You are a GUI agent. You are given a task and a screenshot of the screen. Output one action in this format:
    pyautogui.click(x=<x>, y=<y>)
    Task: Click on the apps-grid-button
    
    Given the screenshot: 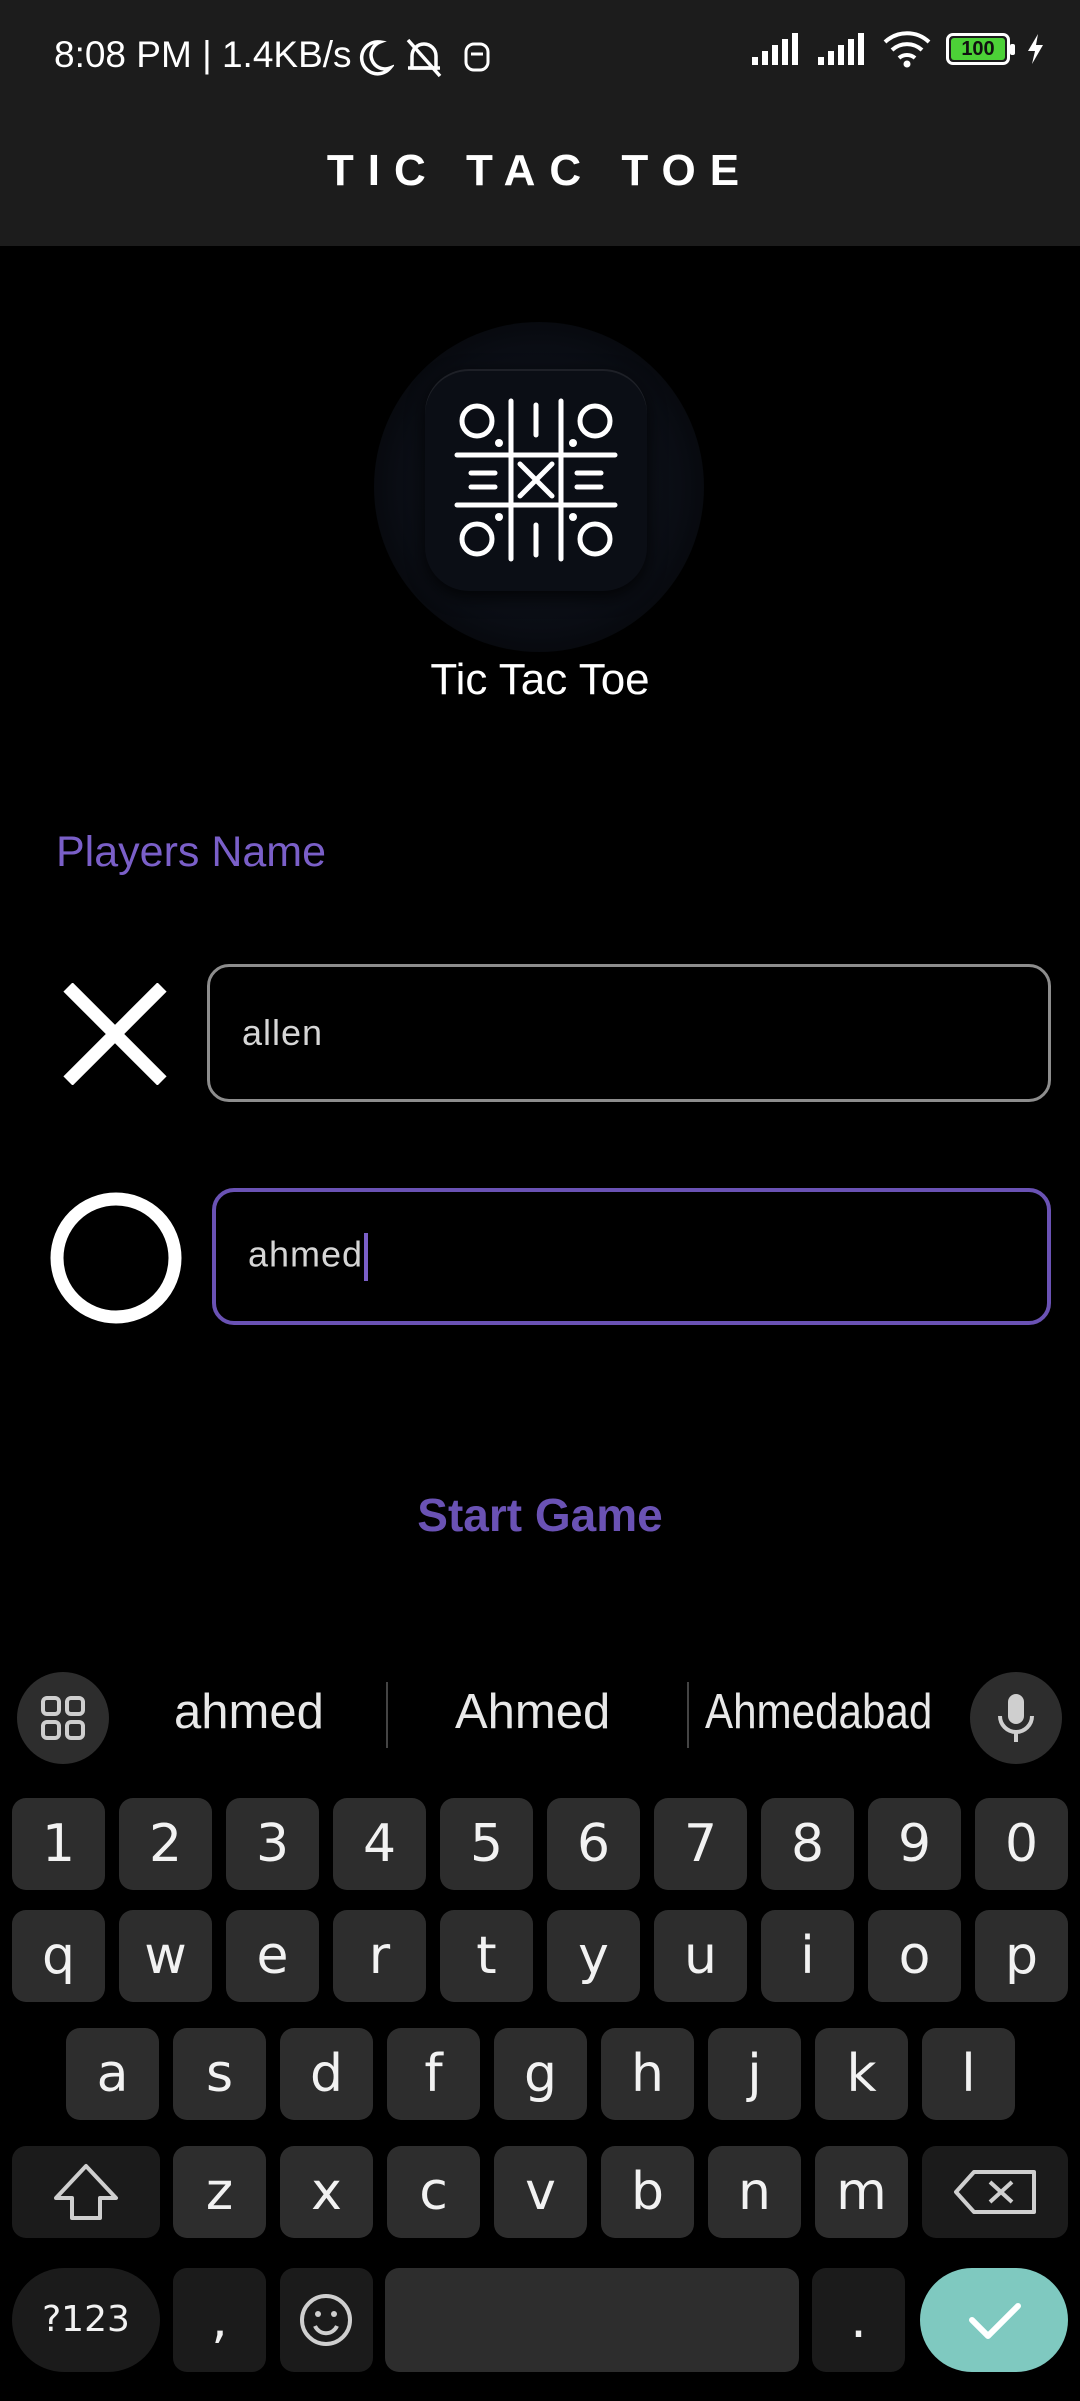 What is the action you would take?
    pyautogui.click(x=63, y=1718)
    